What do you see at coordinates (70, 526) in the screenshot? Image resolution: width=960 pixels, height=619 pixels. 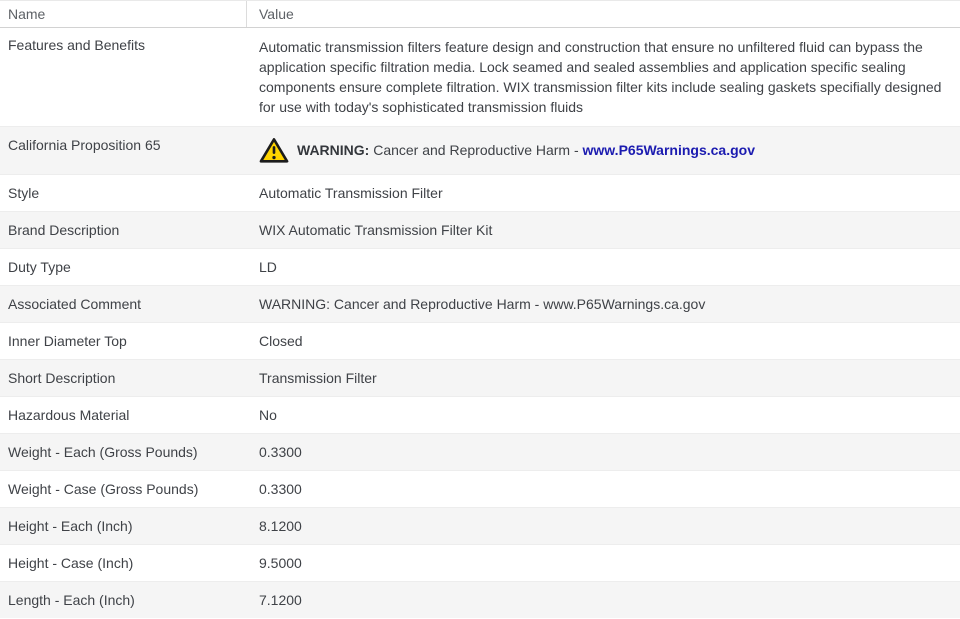 I see `spec-name: Height - Each (Inch)` at bounding box center [70, 526].